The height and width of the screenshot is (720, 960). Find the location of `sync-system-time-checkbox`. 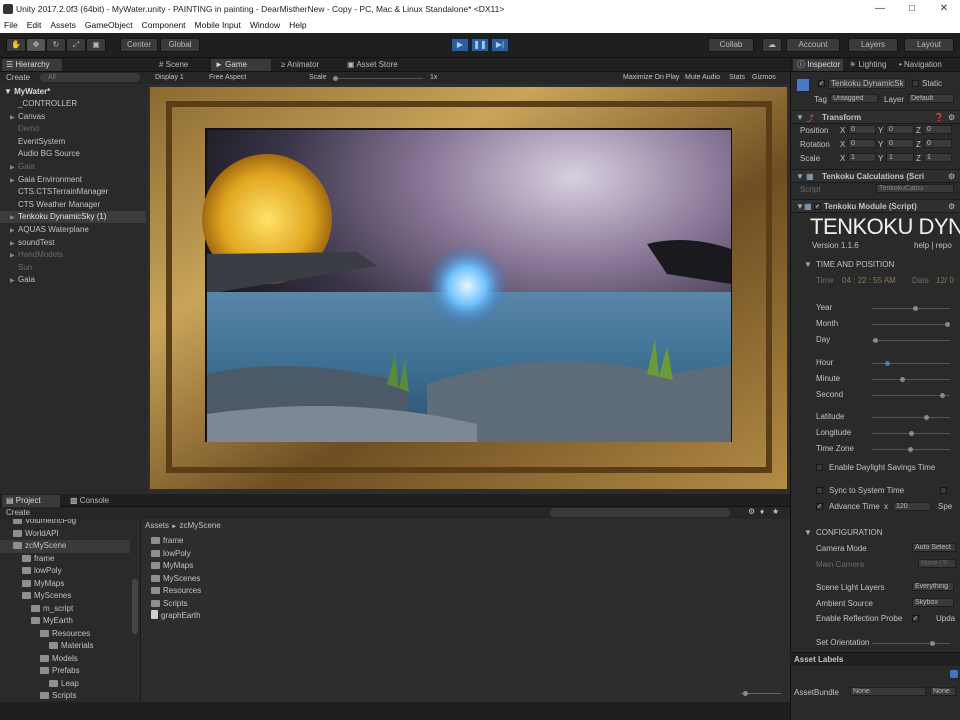

sync-system-time-checkbox is located at coordinates (819, 490).